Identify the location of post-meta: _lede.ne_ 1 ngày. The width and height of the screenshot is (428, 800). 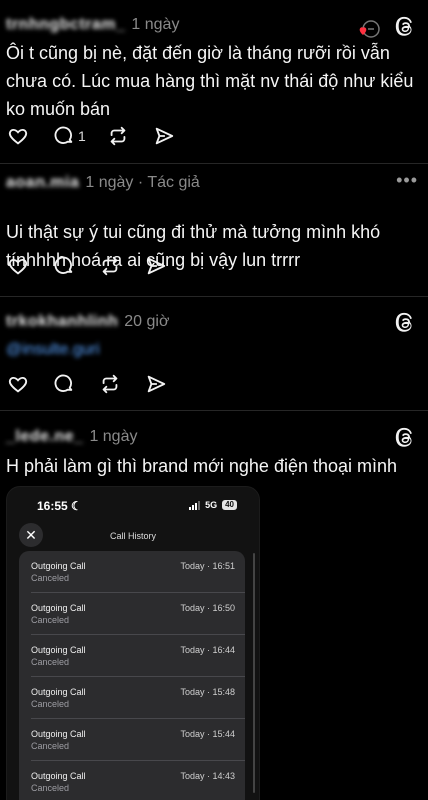
(71, 437).